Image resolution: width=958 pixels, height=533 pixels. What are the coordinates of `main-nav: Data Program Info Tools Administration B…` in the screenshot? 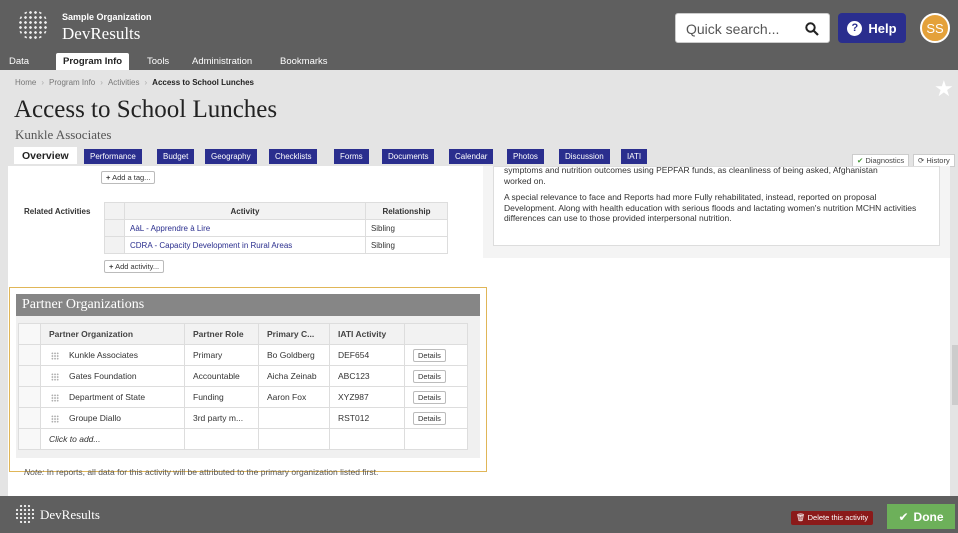 It's located at (479, 61).